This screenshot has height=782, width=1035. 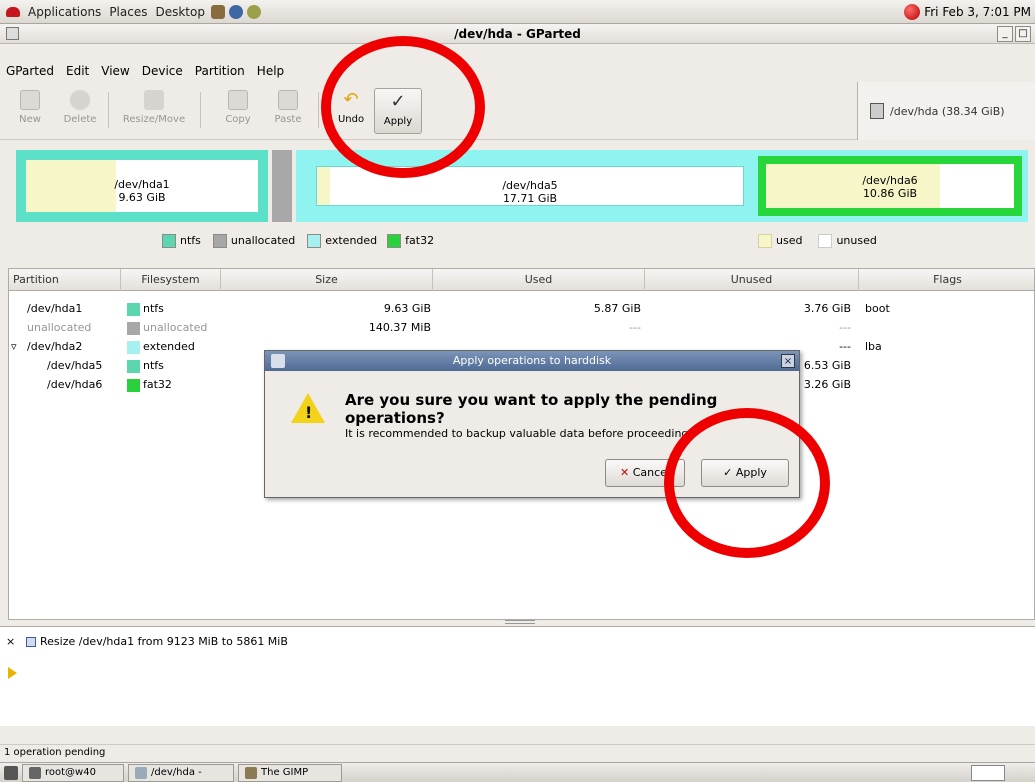 What do you see at coordinates (30, 112) in the screenshot?
I see `new-button: New` at bounding box center [30, 112].